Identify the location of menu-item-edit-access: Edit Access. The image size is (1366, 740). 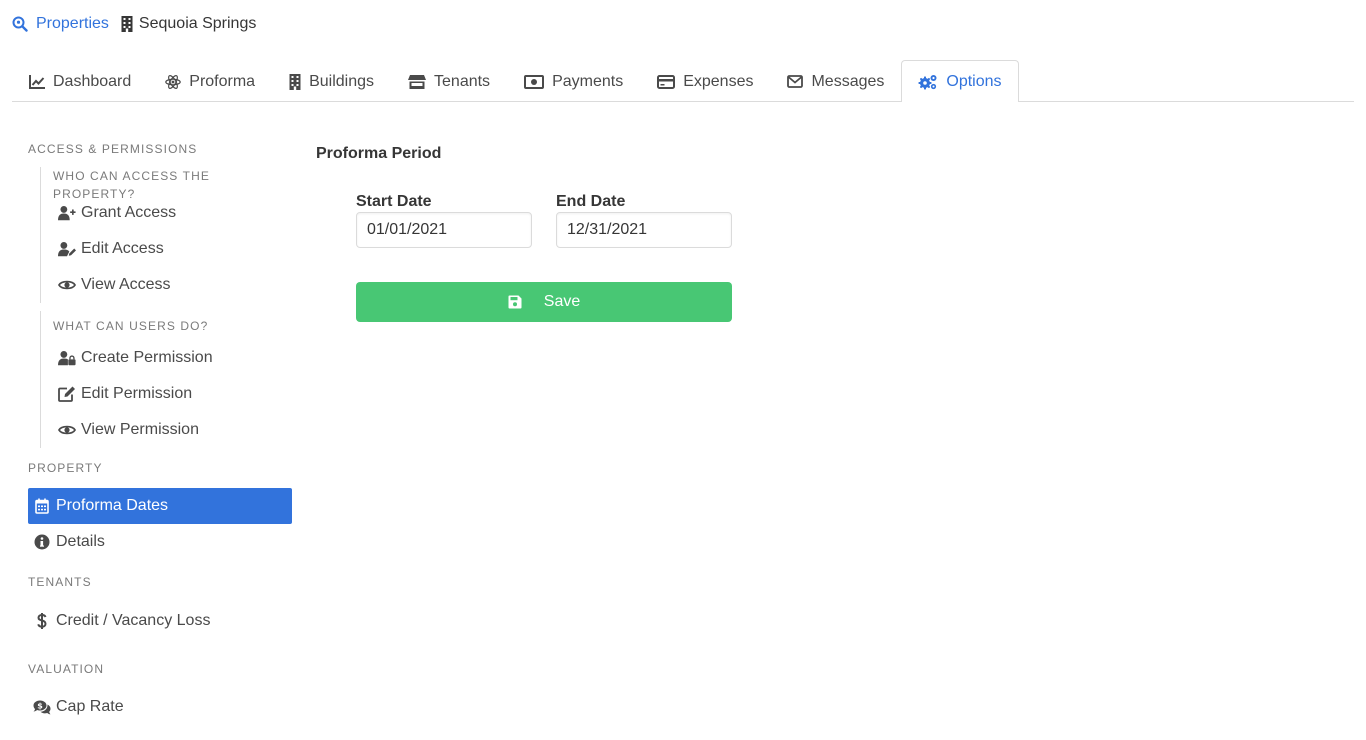
(172, 249).